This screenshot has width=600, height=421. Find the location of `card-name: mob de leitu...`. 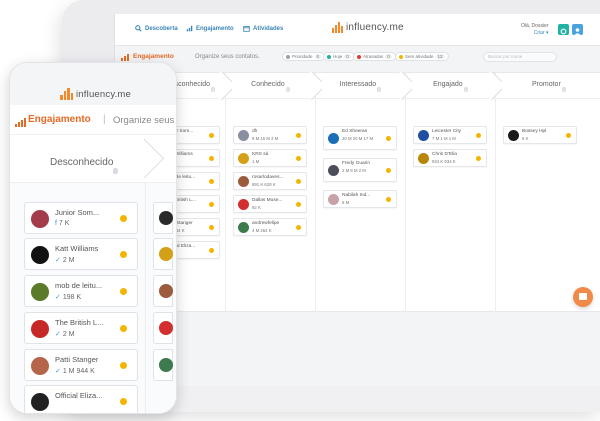

card-name: mob de leitu... is located at coordinates (79, 285).